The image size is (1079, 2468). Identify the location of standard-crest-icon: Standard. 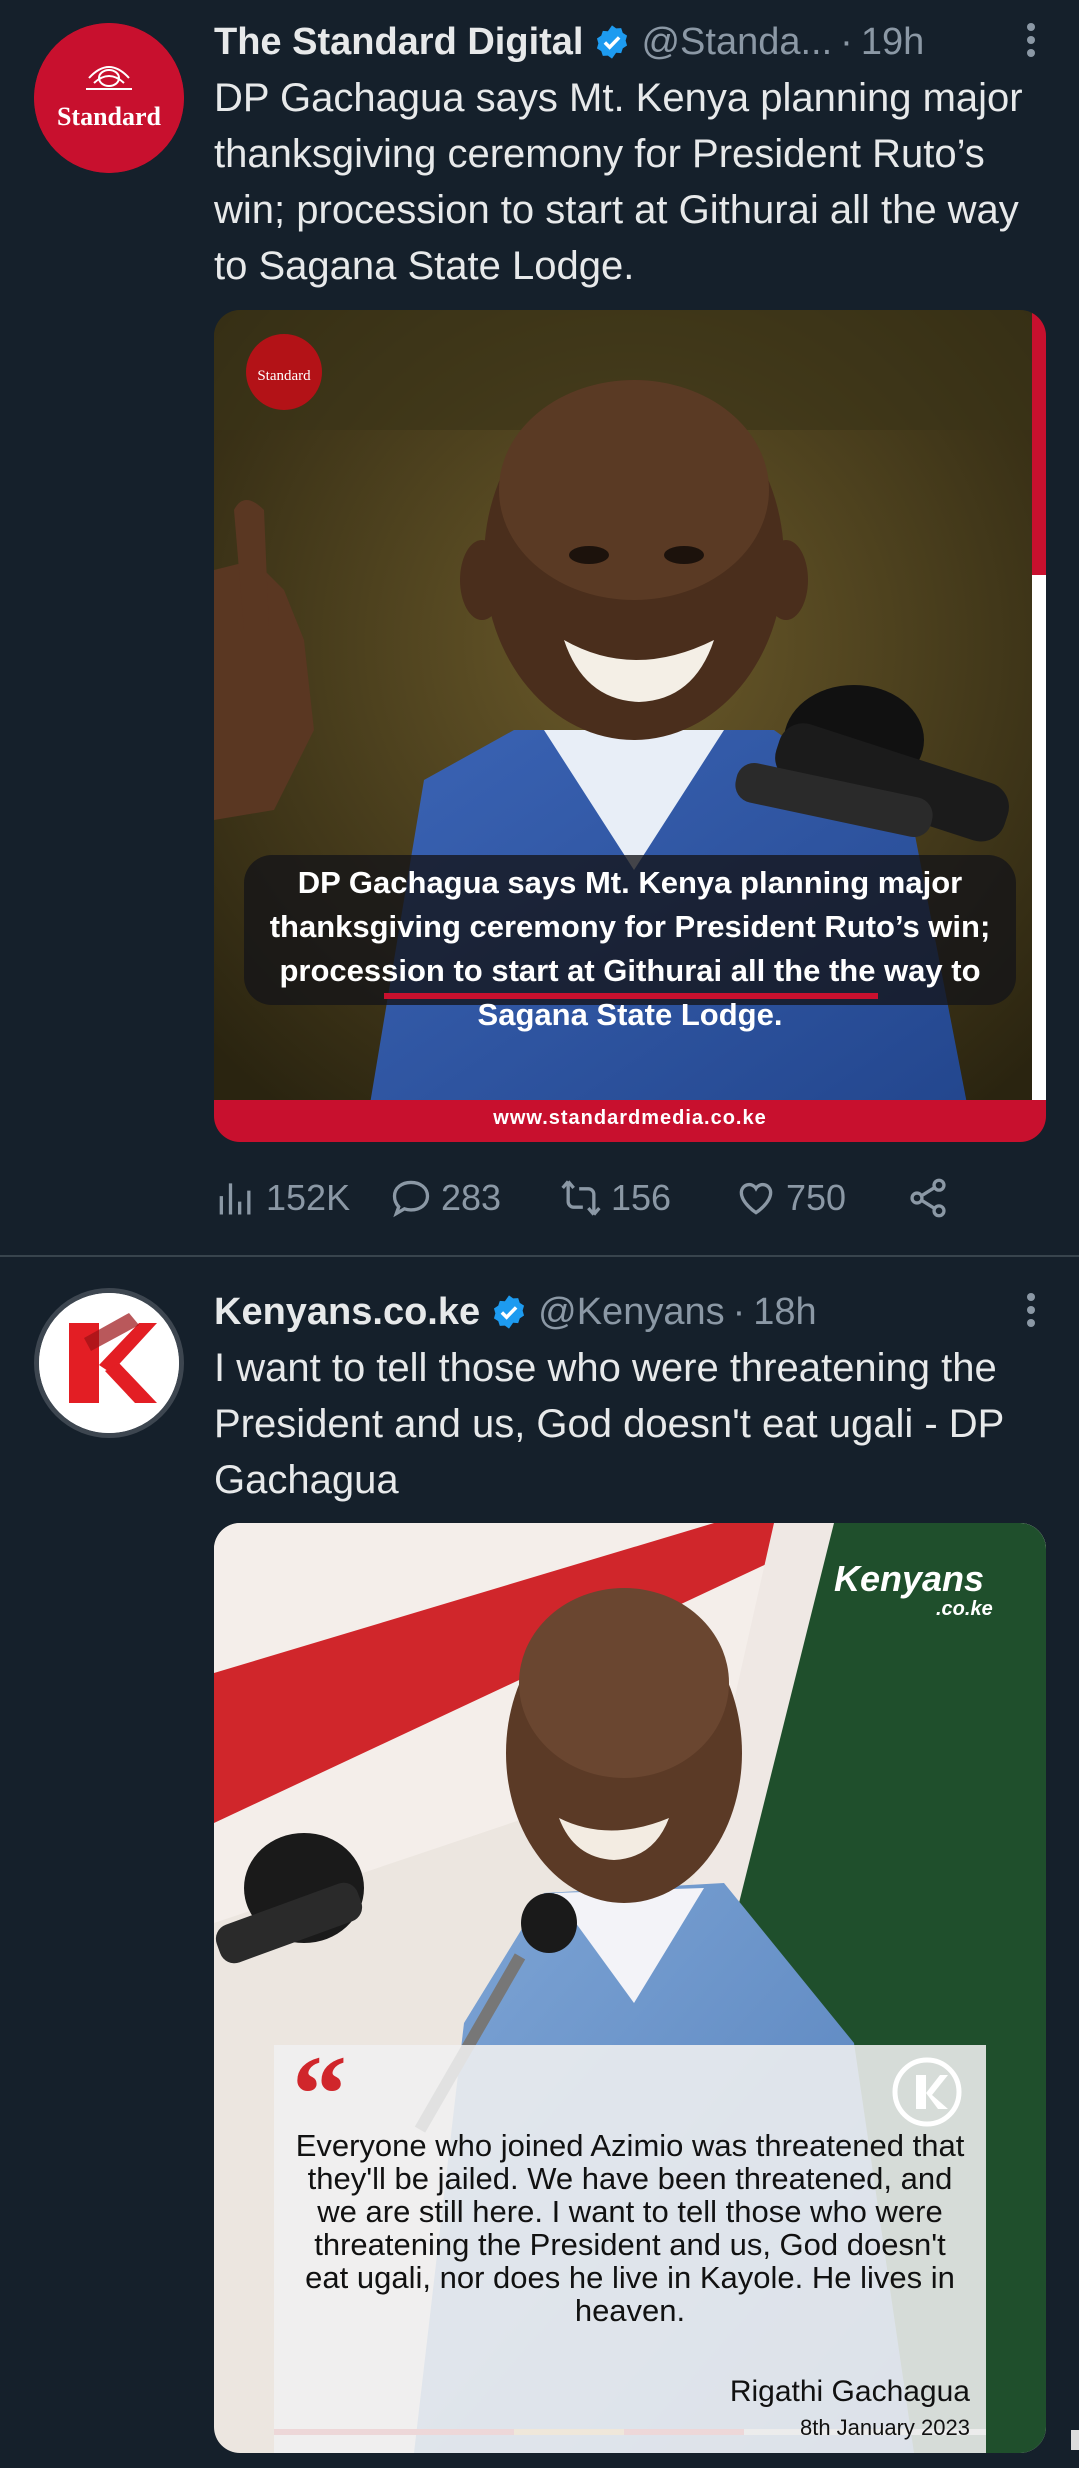
(109, 98).